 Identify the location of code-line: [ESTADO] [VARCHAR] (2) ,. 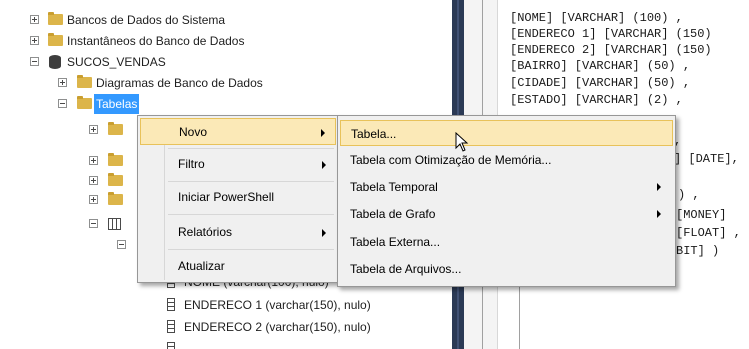
(596, 100).